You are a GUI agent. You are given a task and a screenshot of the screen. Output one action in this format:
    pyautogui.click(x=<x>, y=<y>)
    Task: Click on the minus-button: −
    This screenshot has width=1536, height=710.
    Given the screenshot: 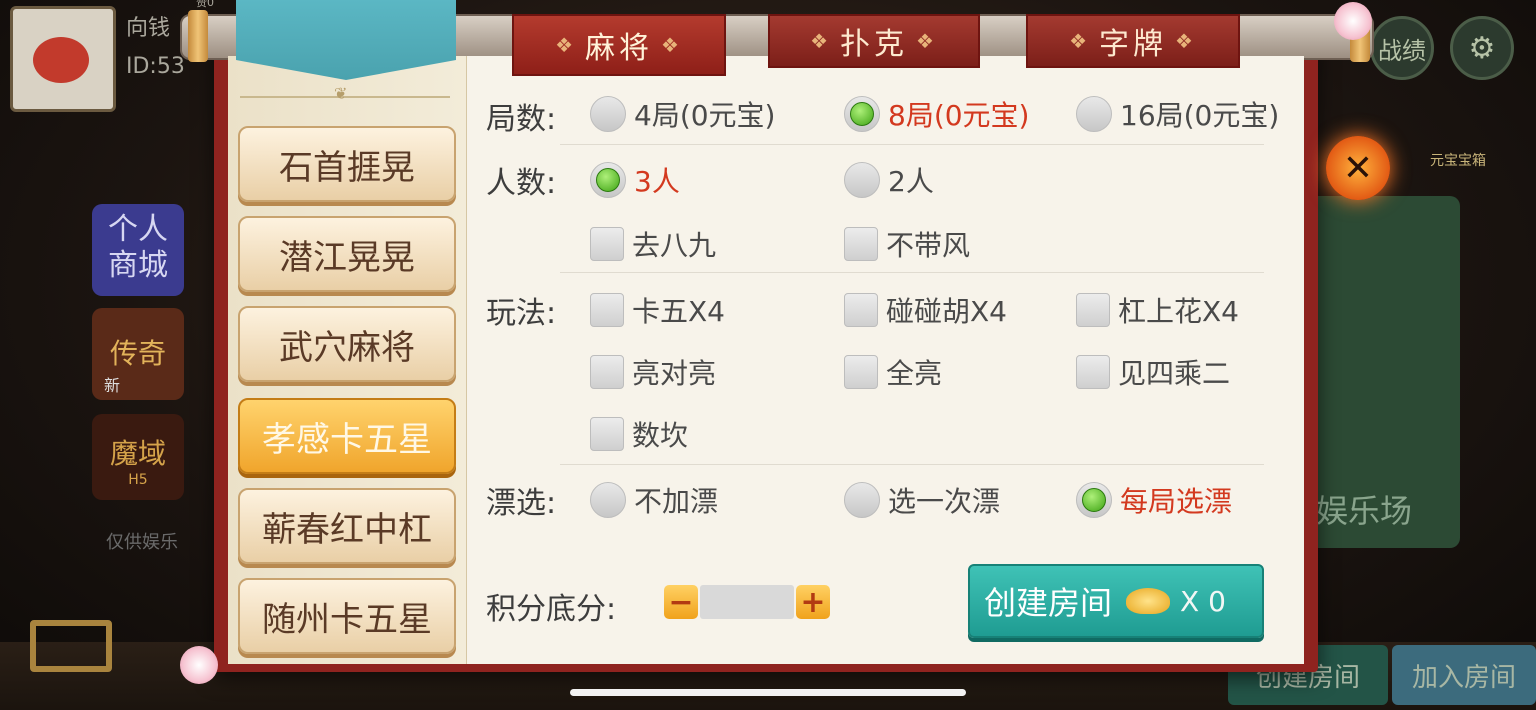 What is the action you would take?
    pyautogui.click(x=681, y=602)
    